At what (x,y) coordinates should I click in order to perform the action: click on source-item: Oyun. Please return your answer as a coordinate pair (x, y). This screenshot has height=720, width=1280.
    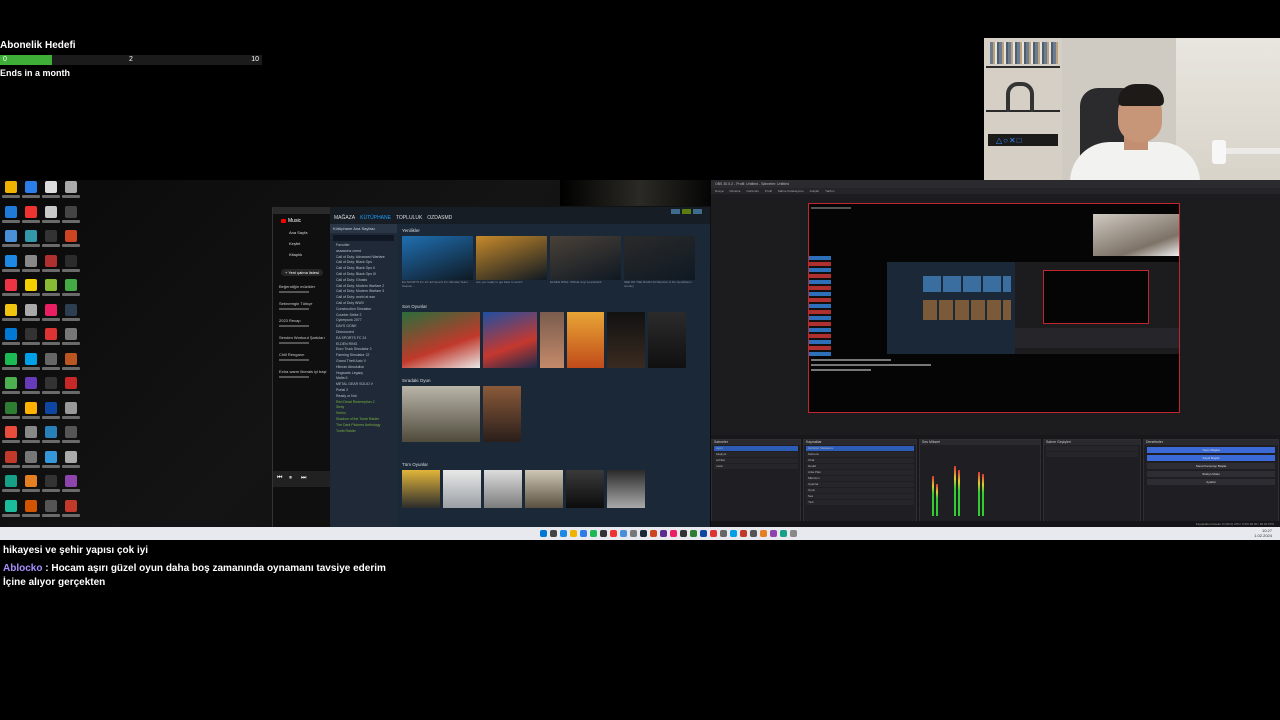
    Looking at the image, I should click on (860, 490).